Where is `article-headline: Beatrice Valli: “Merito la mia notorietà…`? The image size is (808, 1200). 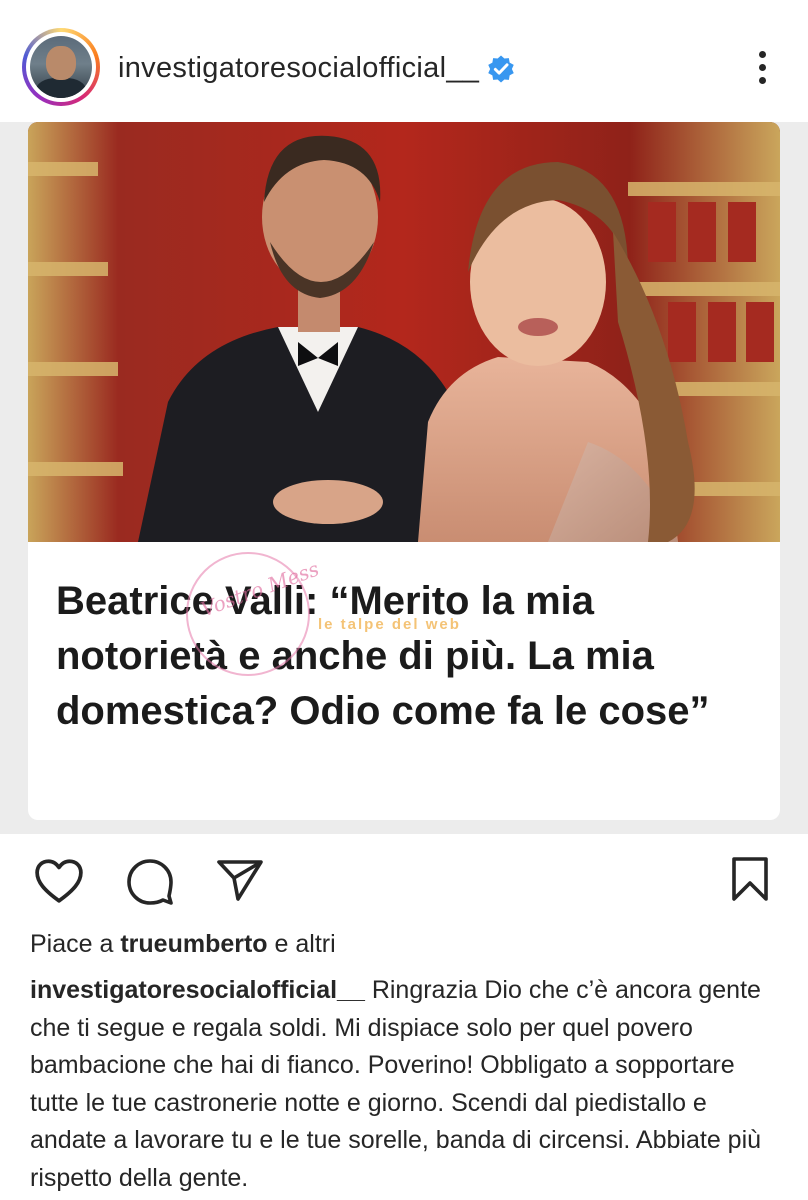 article-headline: Beatrice Valli: “Merito la mia notorietà… is located at coordinates (383, 656).